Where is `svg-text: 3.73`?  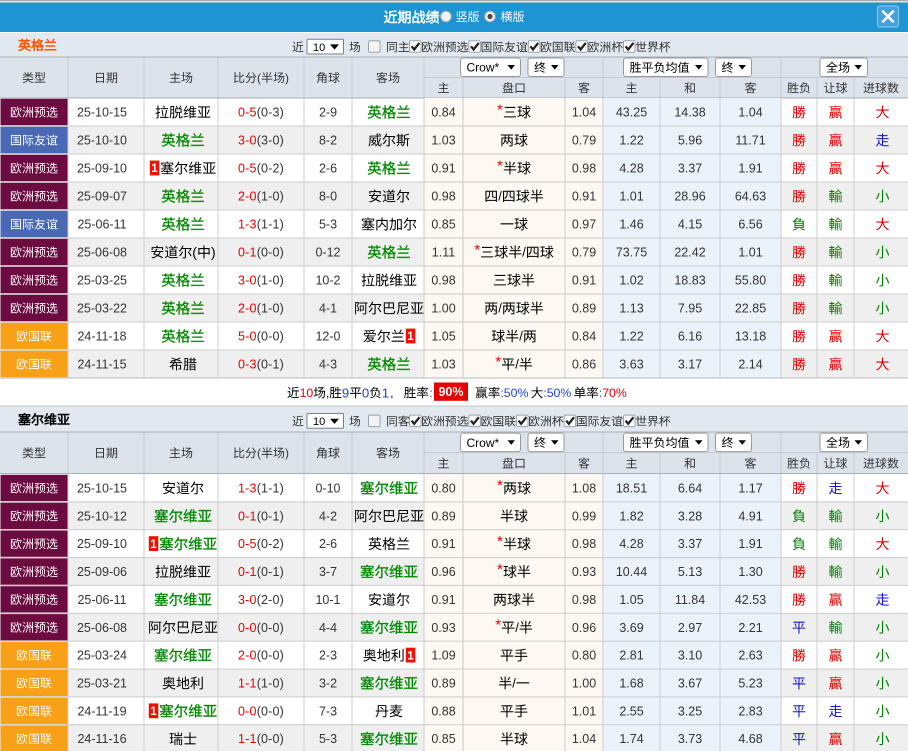
svg-text: 3.73 is located at coordinates (690, 739).